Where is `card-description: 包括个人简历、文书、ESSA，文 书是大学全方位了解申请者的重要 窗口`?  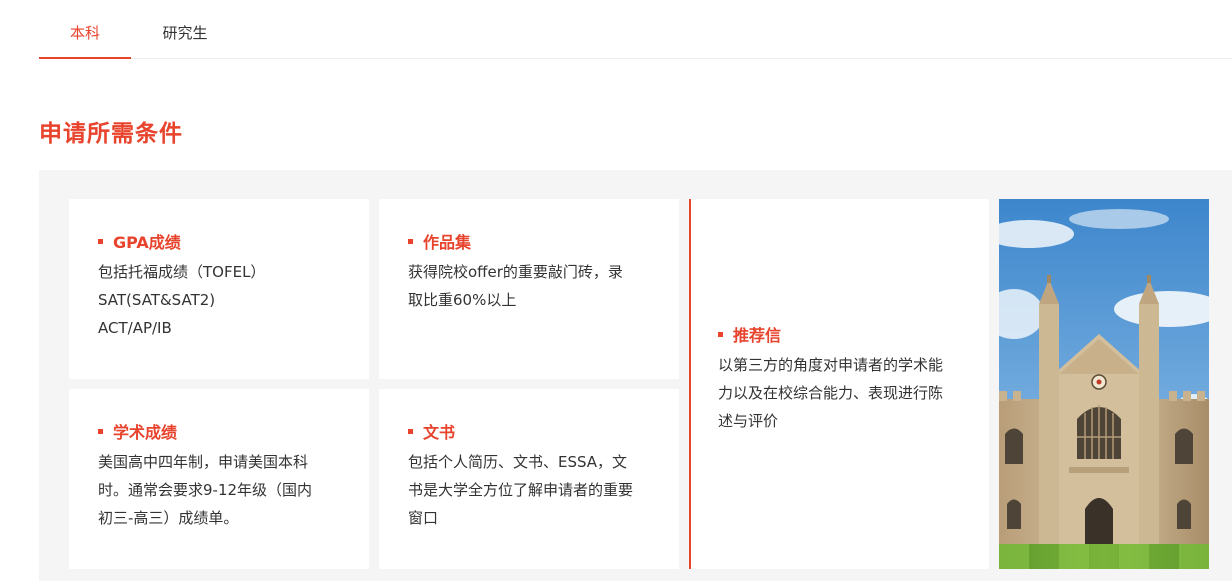 card-description: 包括个人简历、文书、ESSA，文 书是大学全方位了解申请者的重要 窗口 is located at coordinates (533, 490).